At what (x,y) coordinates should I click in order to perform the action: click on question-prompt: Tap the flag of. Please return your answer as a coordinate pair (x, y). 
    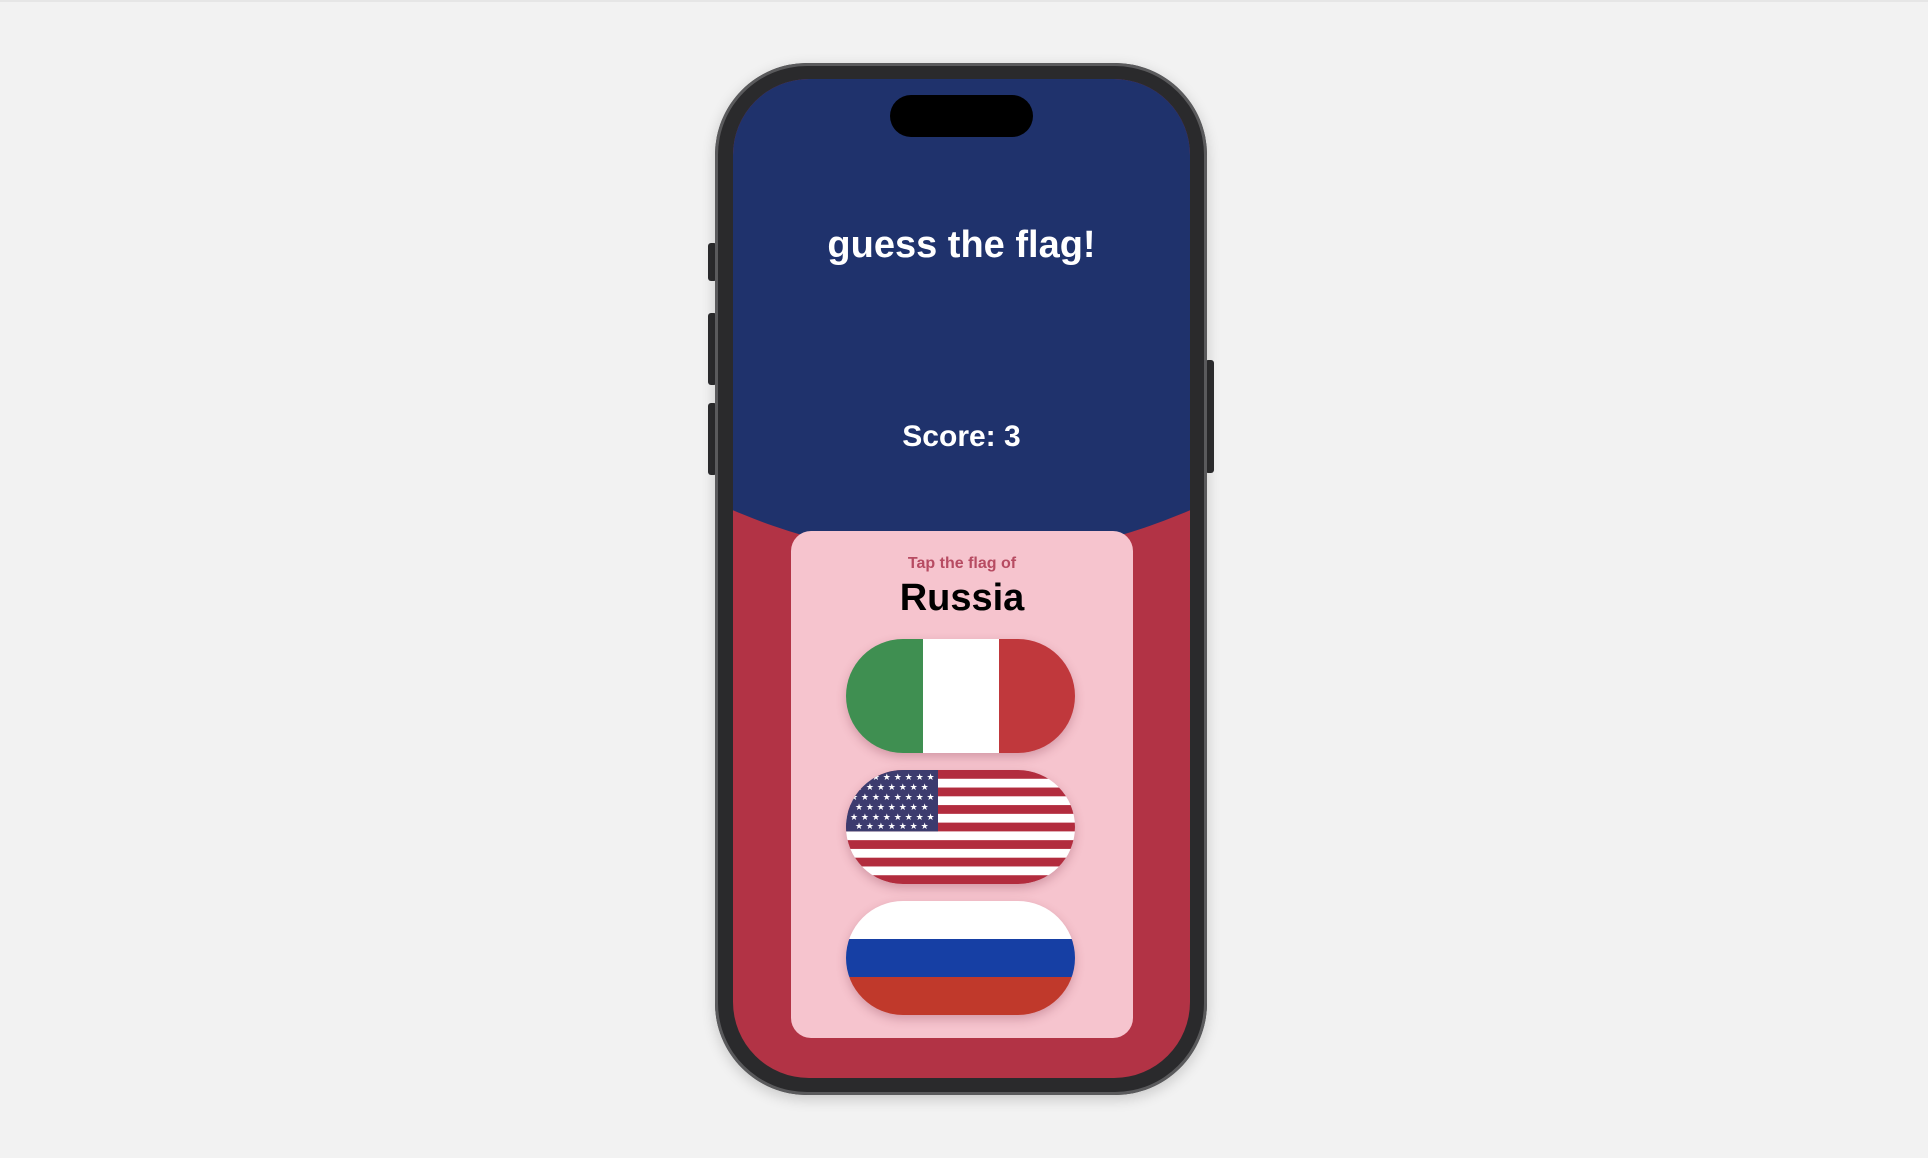
    Looking at the image, I should click on (962, 563).